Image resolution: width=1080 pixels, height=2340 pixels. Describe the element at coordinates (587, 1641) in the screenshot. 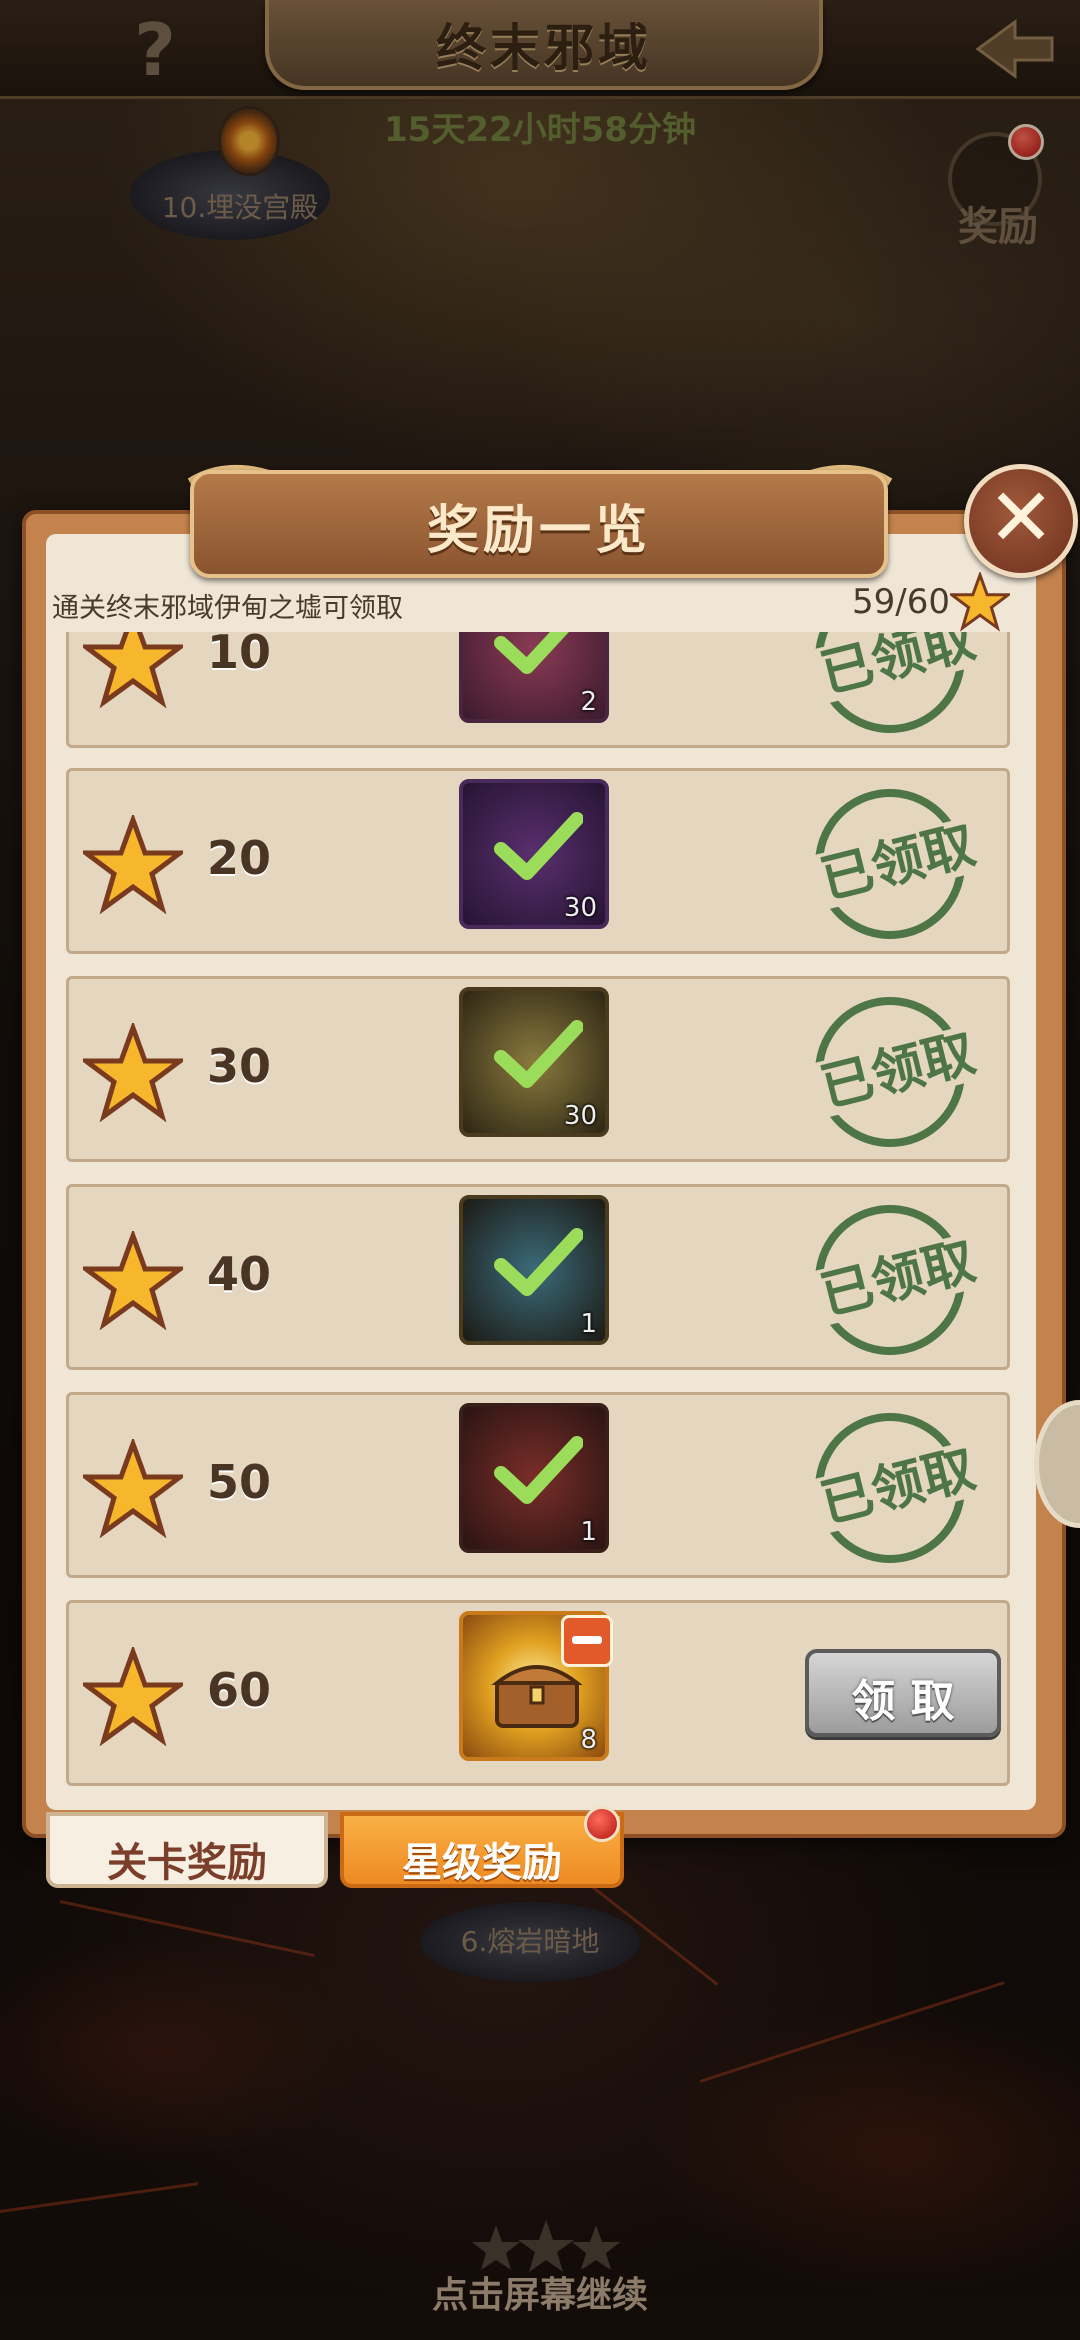

I see `minus-icon` at that location.